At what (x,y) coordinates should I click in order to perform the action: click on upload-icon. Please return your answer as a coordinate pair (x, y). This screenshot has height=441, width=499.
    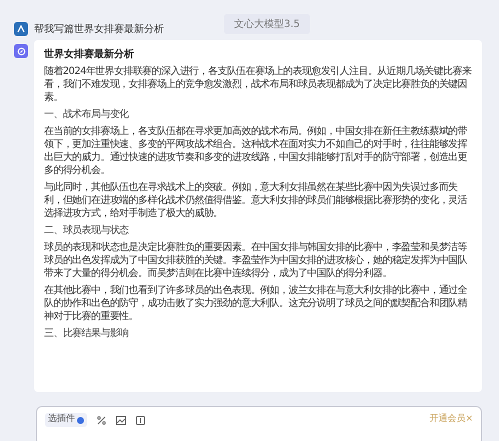
    Looking at the image, I should click on (140, 420).